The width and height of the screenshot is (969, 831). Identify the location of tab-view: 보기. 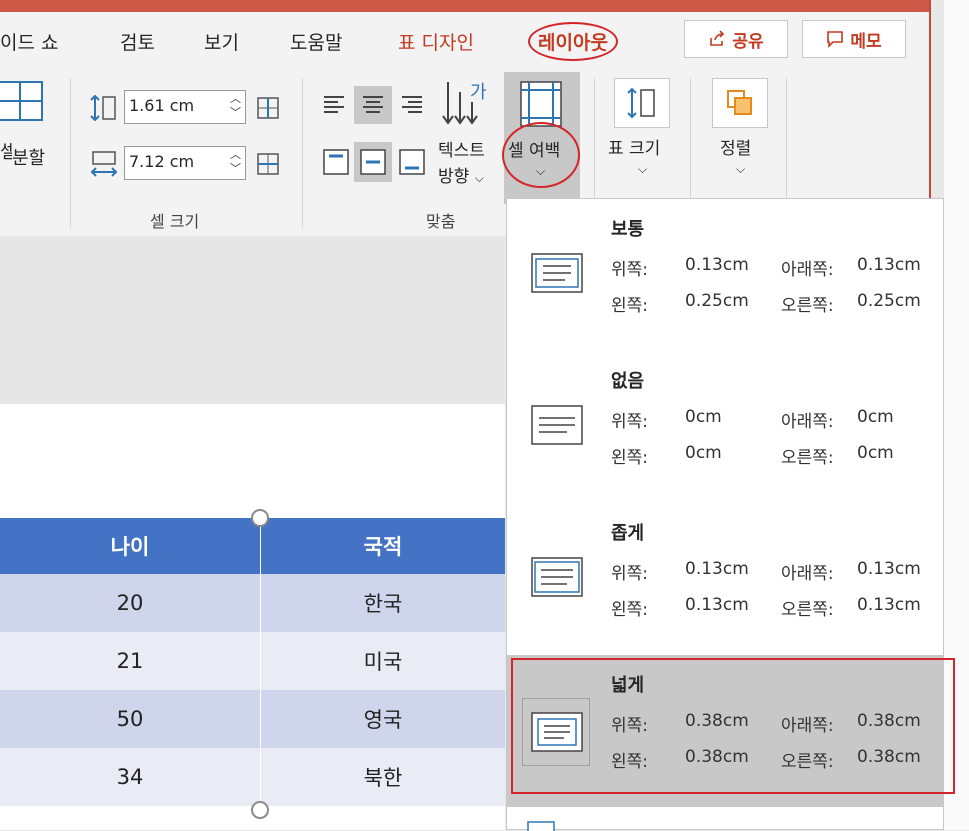
(221, 41).